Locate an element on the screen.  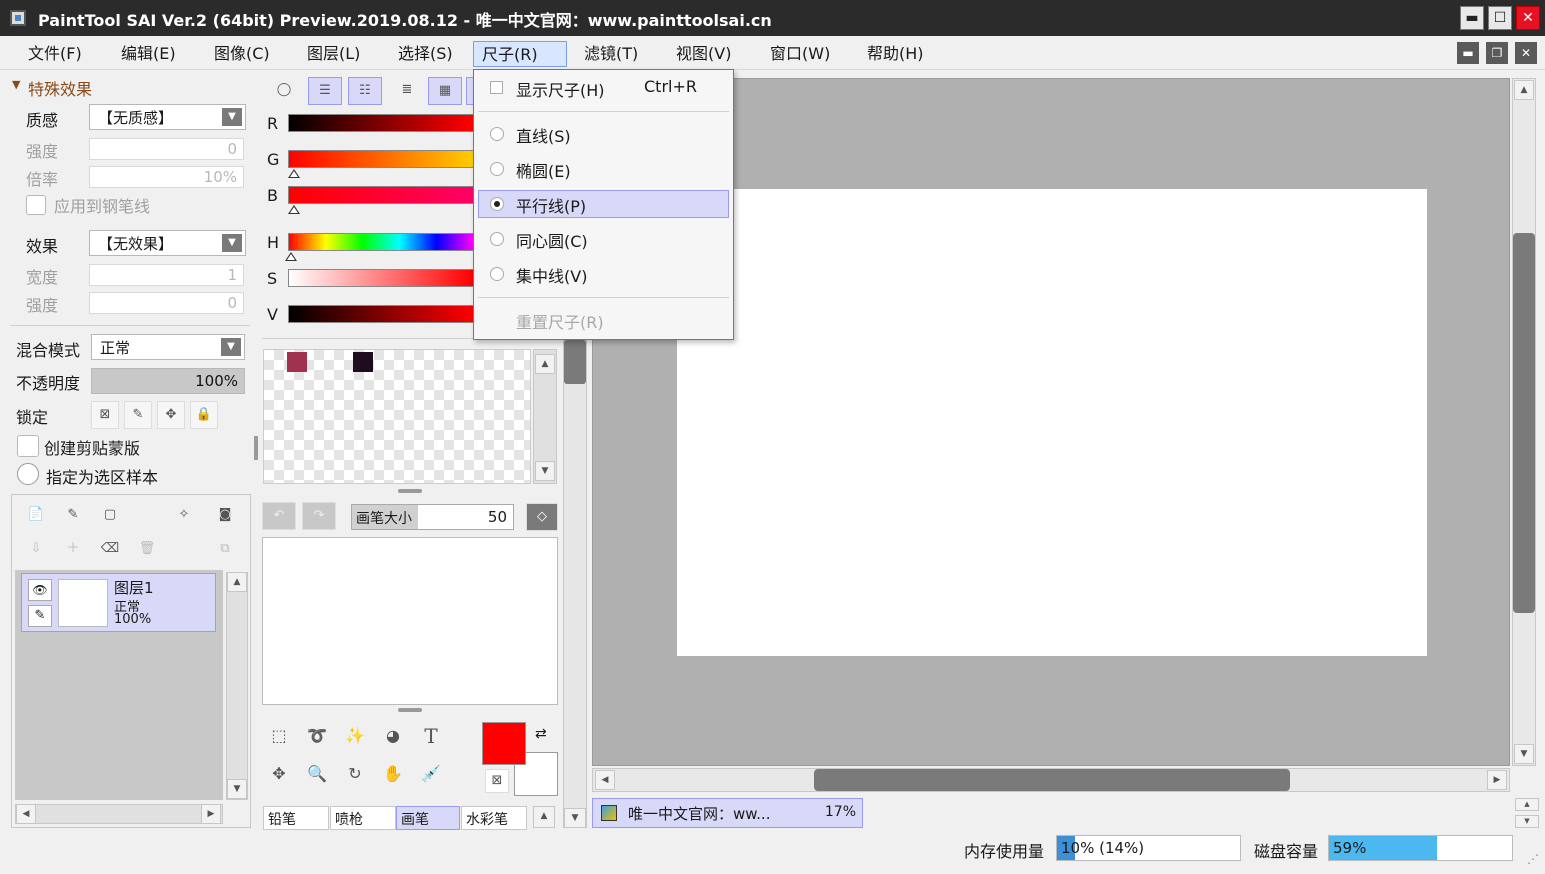
swap-colors-icon: ⇄ is located at coordinates (541, 734).